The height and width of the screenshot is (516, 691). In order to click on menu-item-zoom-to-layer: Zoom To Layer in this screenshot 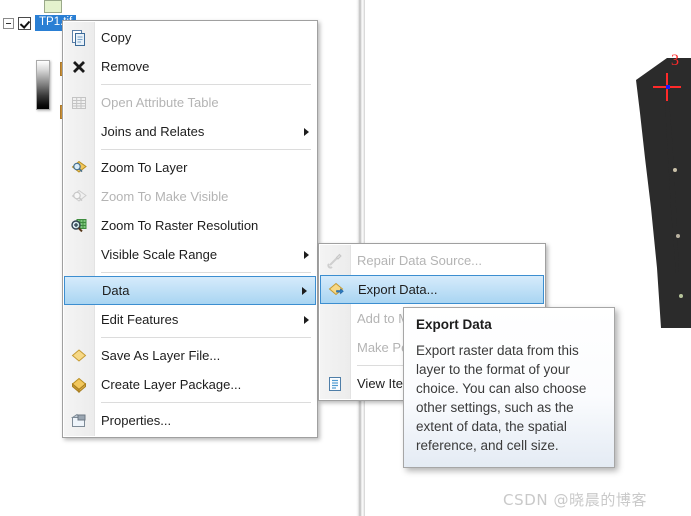, I will do `click(190, 167)`.